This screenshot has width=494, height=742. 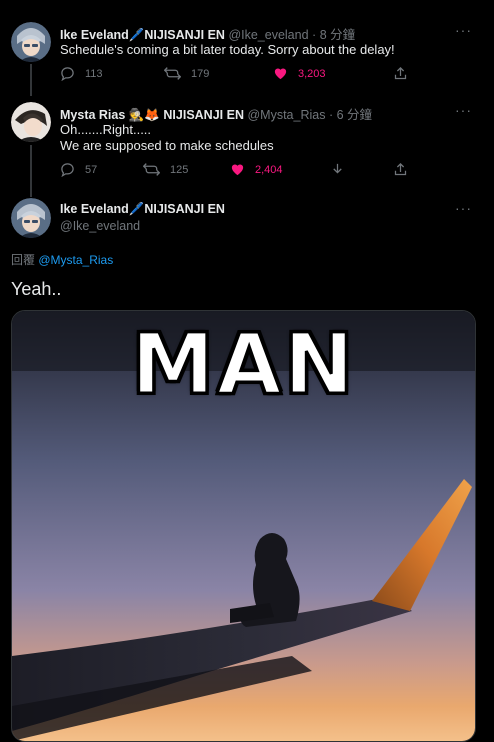 I want to click on retweet-button: 179, so click(x=186, y=73).